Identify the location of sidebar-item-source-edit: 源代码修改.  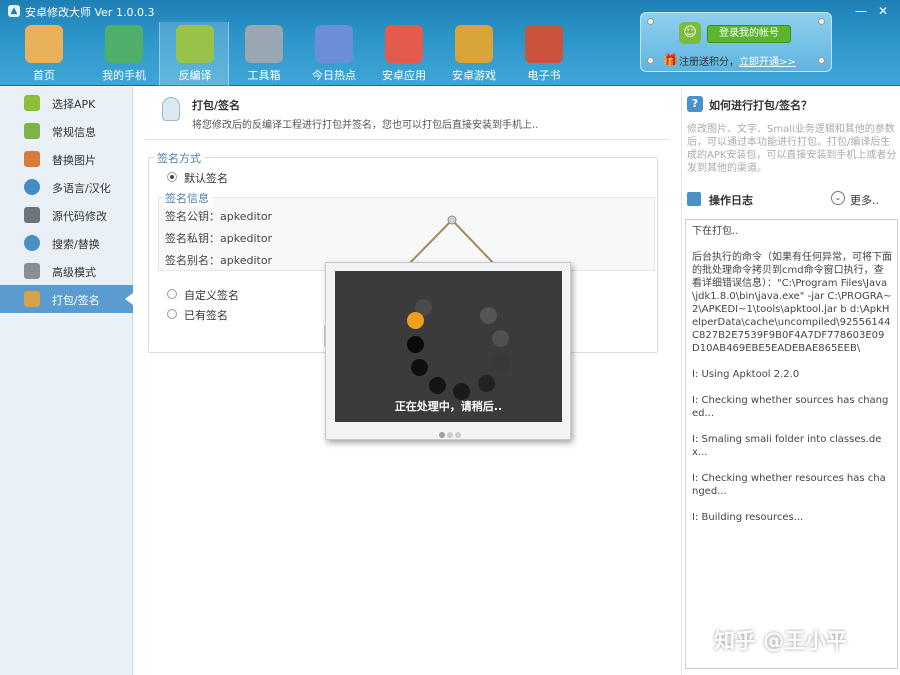
(66, 215).